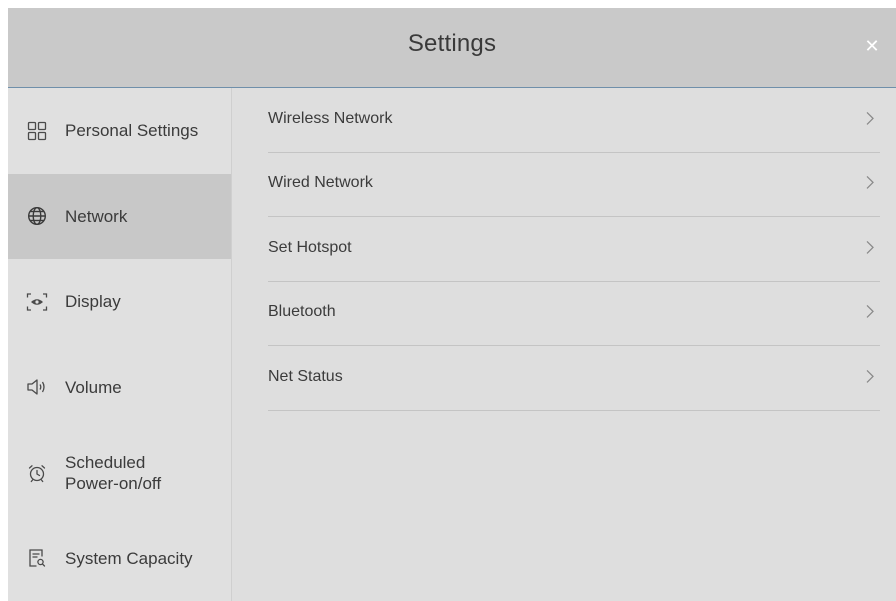 This screenshot has height=601, width=896. Describe the element at coordinates (129, 558) in the screenshot. I see `sidebar-item-label: System Capacity` at that location.